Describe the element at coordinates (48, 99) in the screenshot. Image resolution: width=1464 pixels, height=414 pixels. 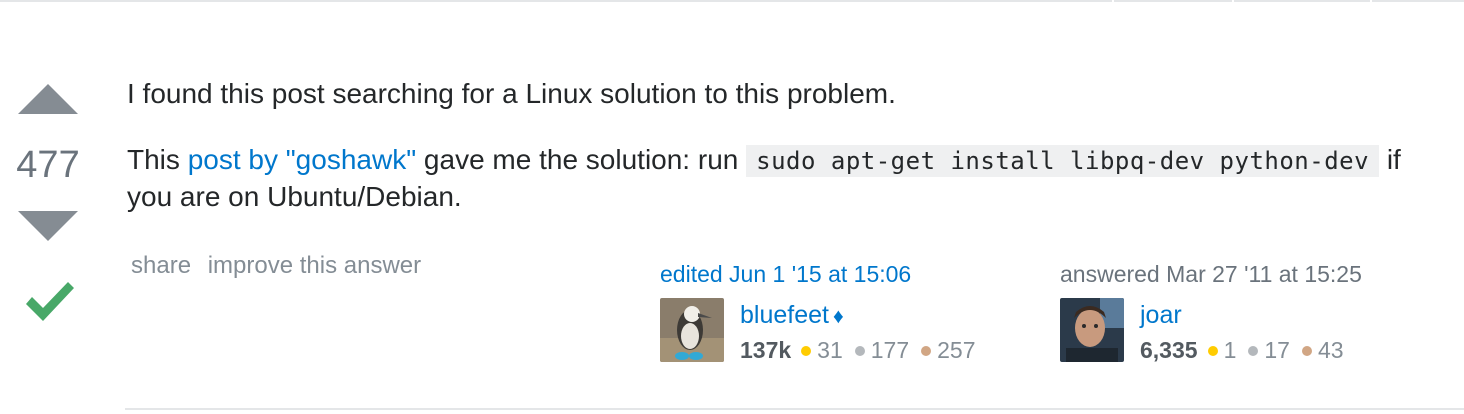
I see `upvote-arrow-icon` at that location.